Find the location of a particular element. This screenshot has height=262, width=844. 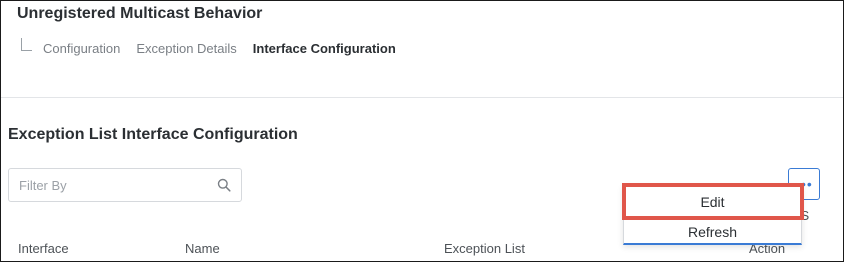

search-icon is located at coordinates (224, 185).